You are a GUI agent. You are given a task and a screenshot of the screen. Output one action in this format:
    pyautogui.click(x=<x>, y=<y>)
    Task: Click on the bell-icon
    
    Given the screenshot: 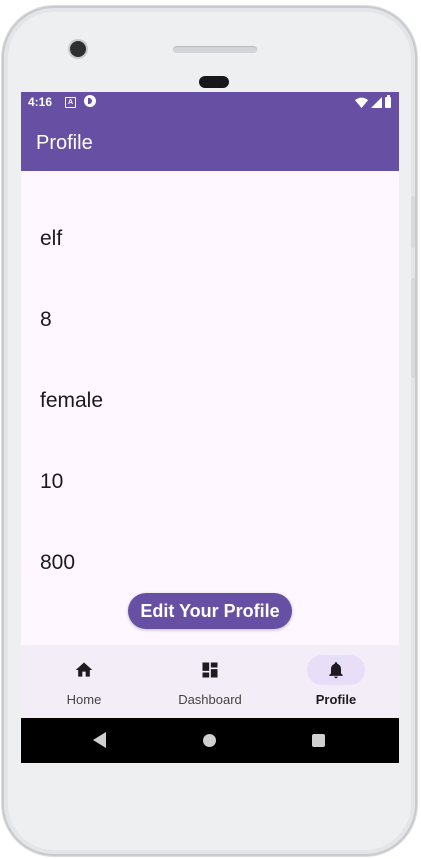 What is the action you would take?
    pyautogui.click(x=336, y=670)
    